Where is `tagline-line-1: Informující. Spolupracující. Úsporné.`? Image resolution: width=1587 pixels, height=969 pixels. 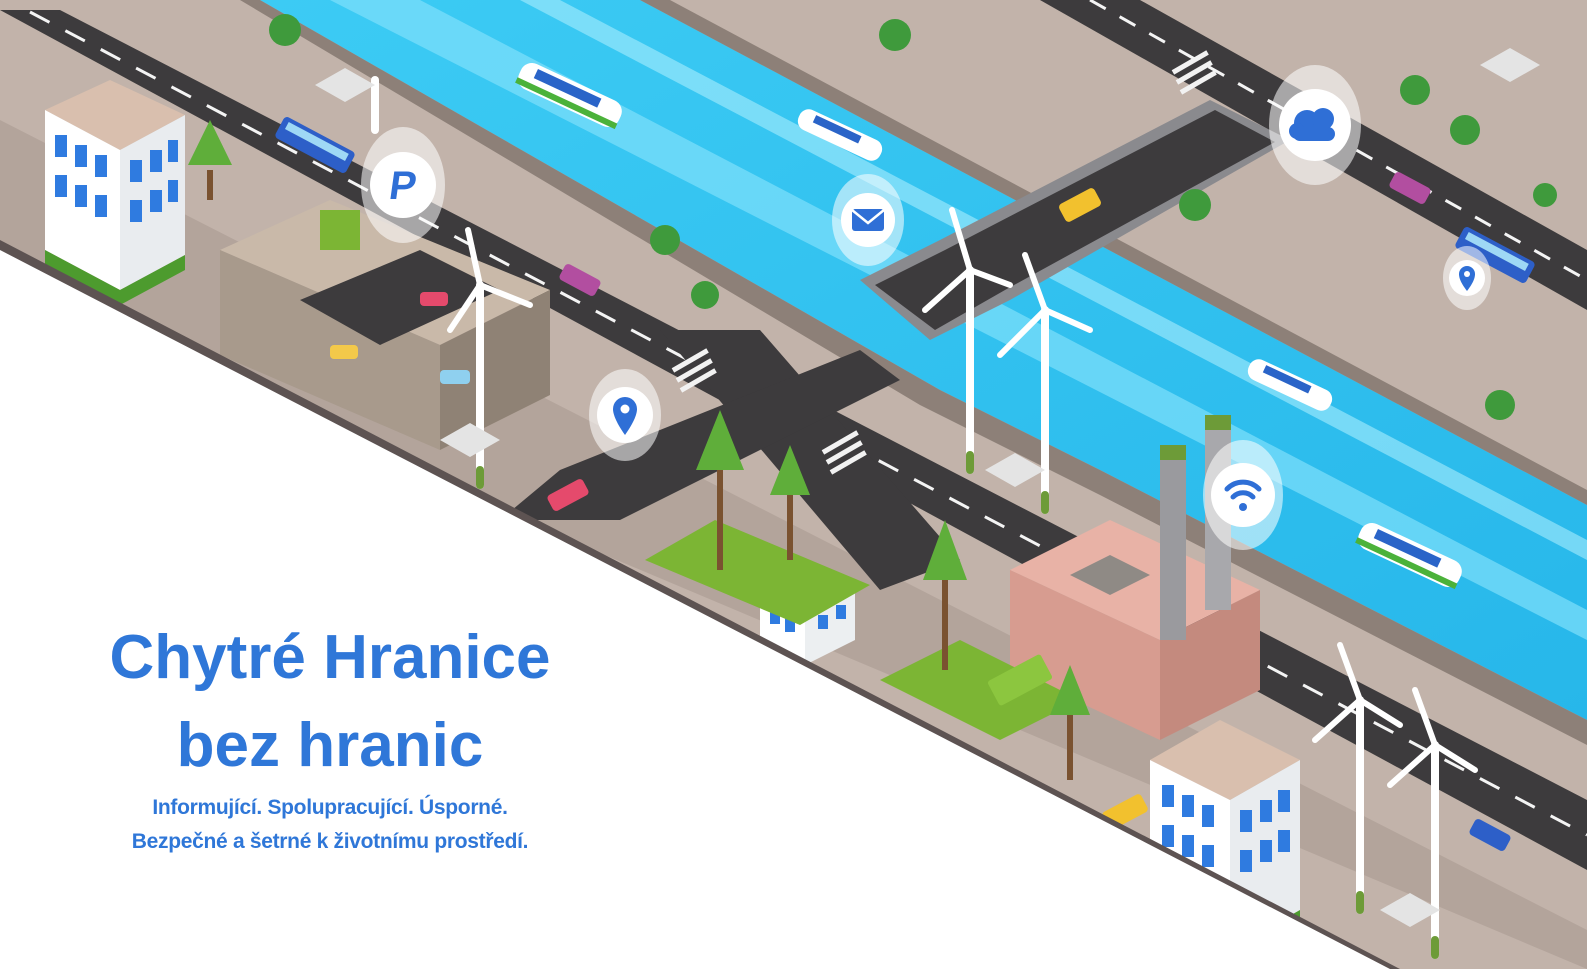
tagline-line-1: Informující. Spolupracující. Úsporné. is located at coordinates (330, 807).